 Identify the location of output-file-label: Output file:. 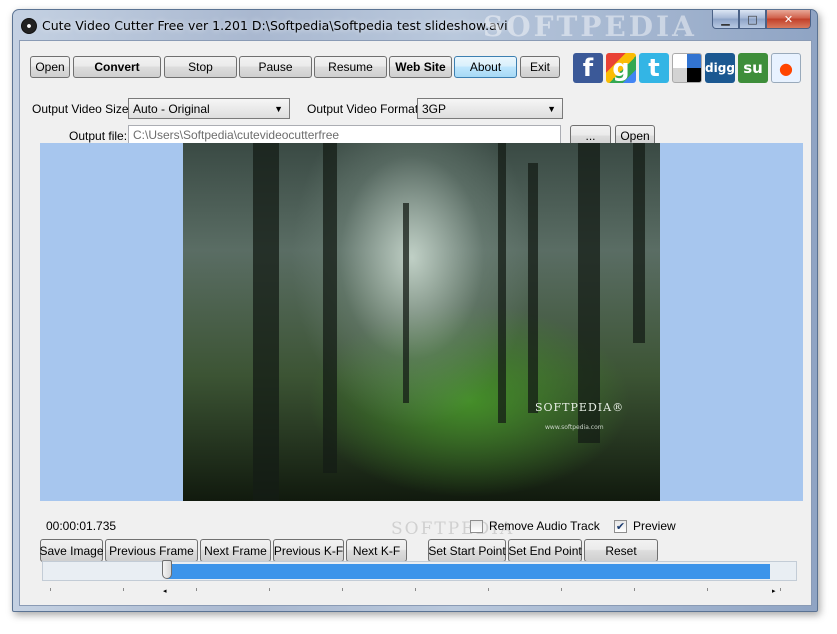
(98, 136).